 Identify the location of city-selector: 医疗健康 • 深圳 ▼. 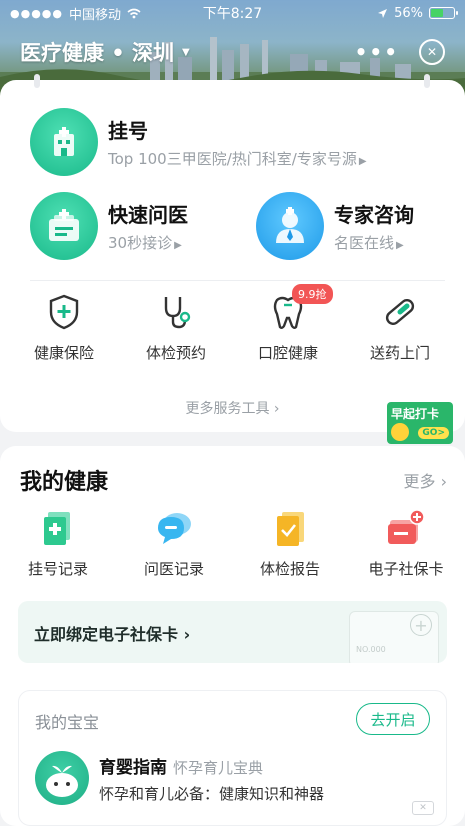
(105, 52).